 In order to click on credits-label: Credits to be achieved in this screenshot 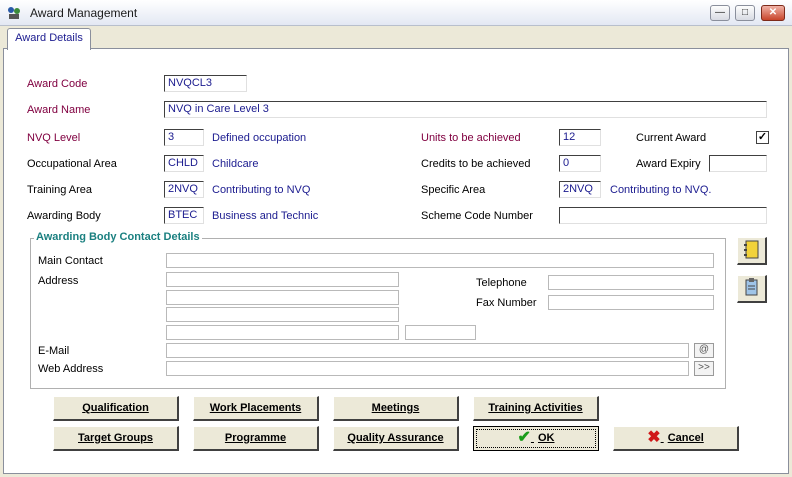, I will do `click(476, 164)`.